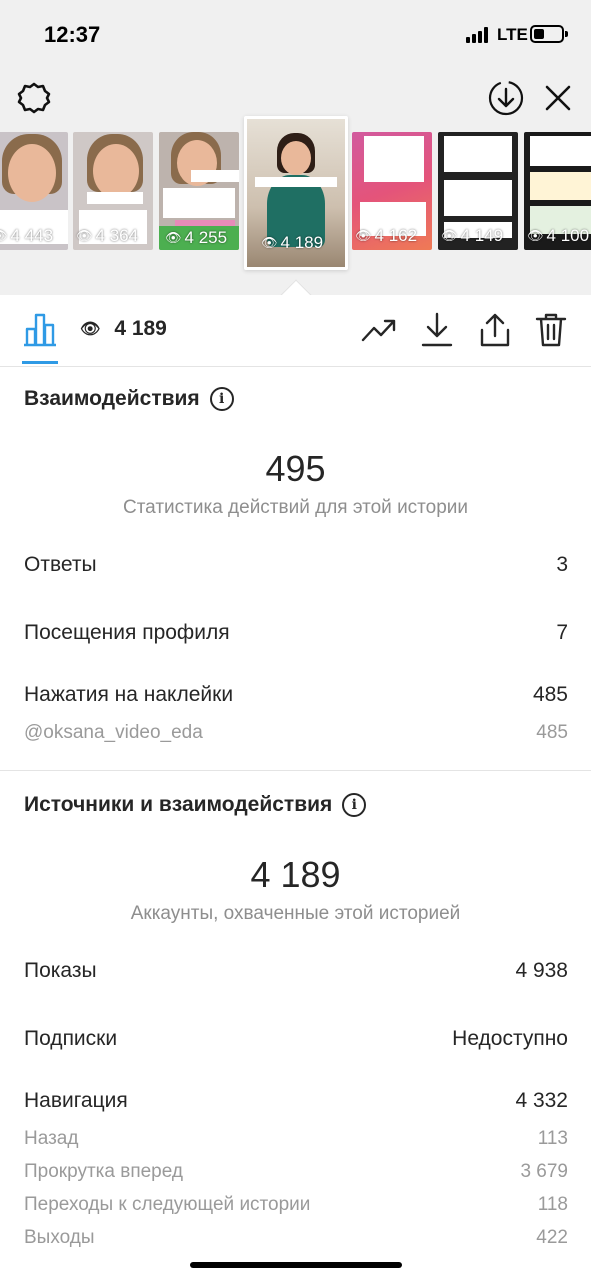 The width and height of the screenshot is (591, 1280). What do you see at coordinates (386, 235) in the screenshot?
I see `story-views: 👁 4 162` at bounding box center [386, 235].